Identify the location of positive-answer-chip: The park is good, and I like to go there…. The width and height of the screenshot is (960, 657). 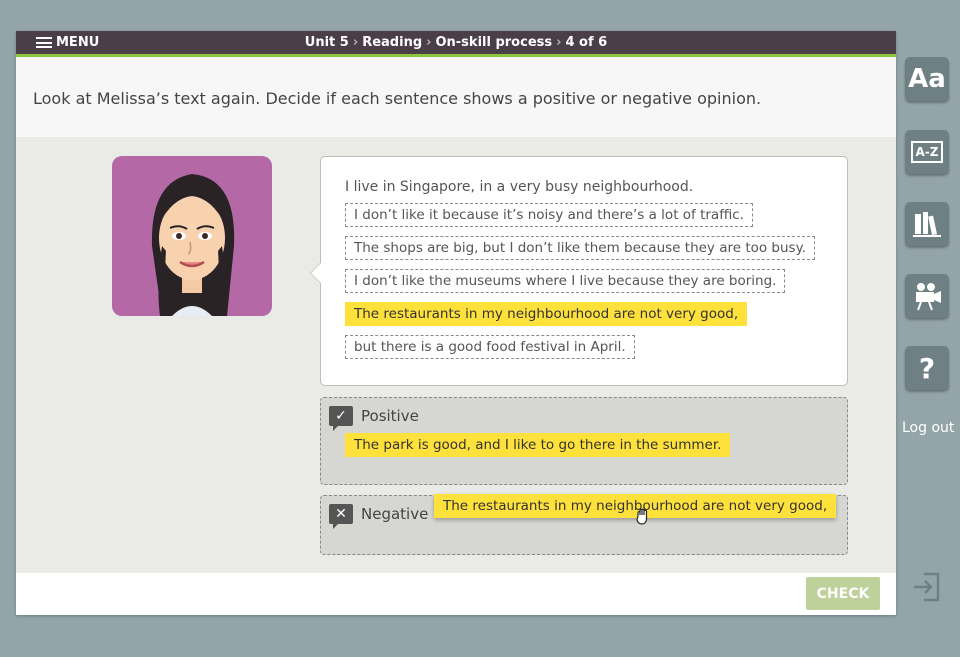
(538, 445).